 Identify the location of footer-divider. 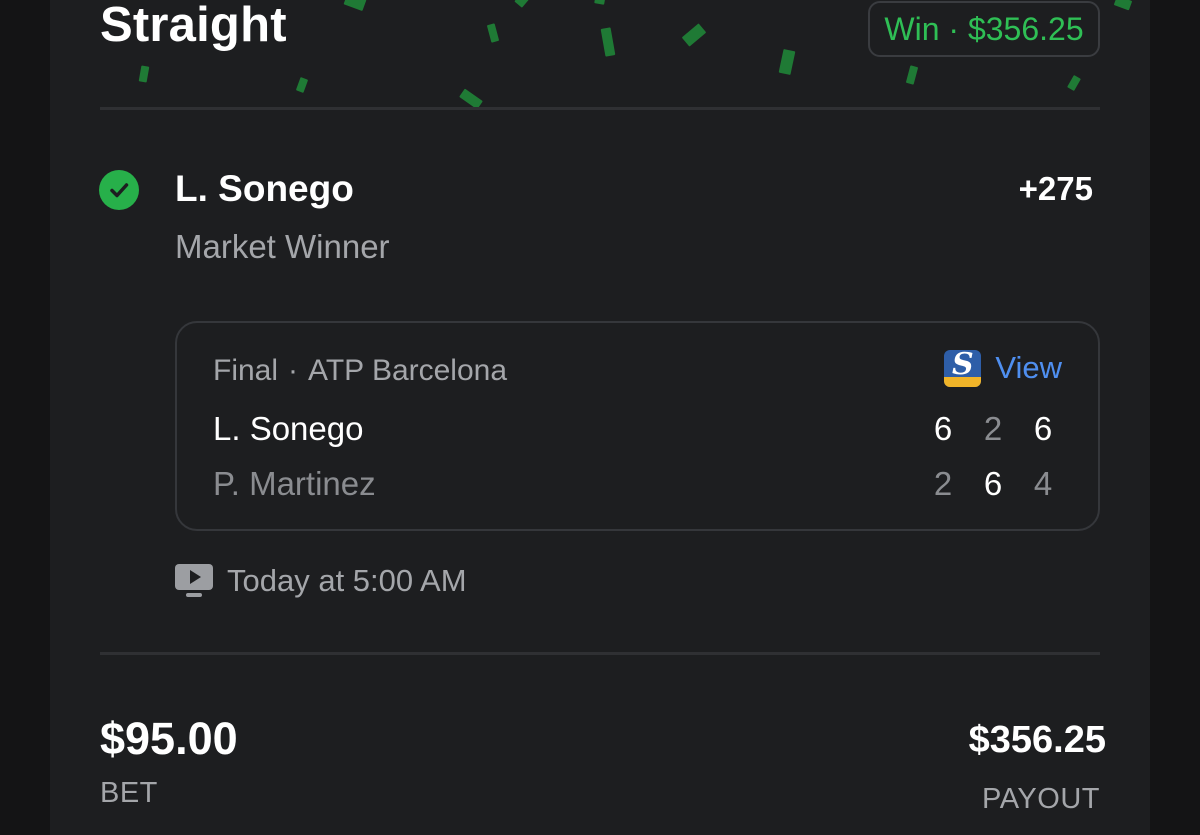
(600, 653).